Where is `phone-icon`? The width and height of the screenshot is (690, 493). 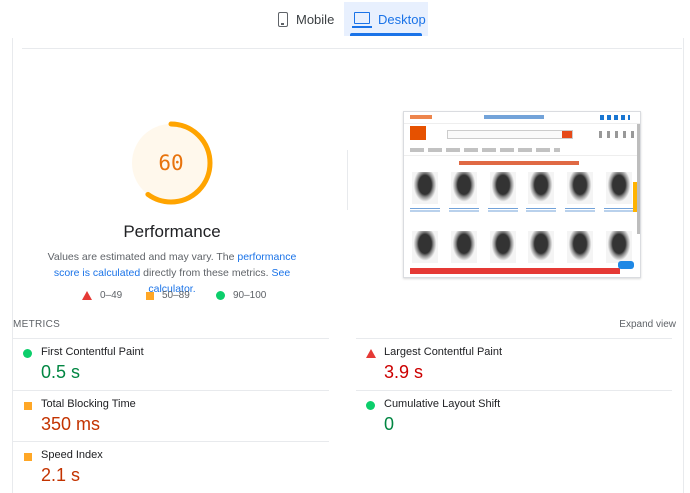
phone-icon is located at coordinates (283, 19).